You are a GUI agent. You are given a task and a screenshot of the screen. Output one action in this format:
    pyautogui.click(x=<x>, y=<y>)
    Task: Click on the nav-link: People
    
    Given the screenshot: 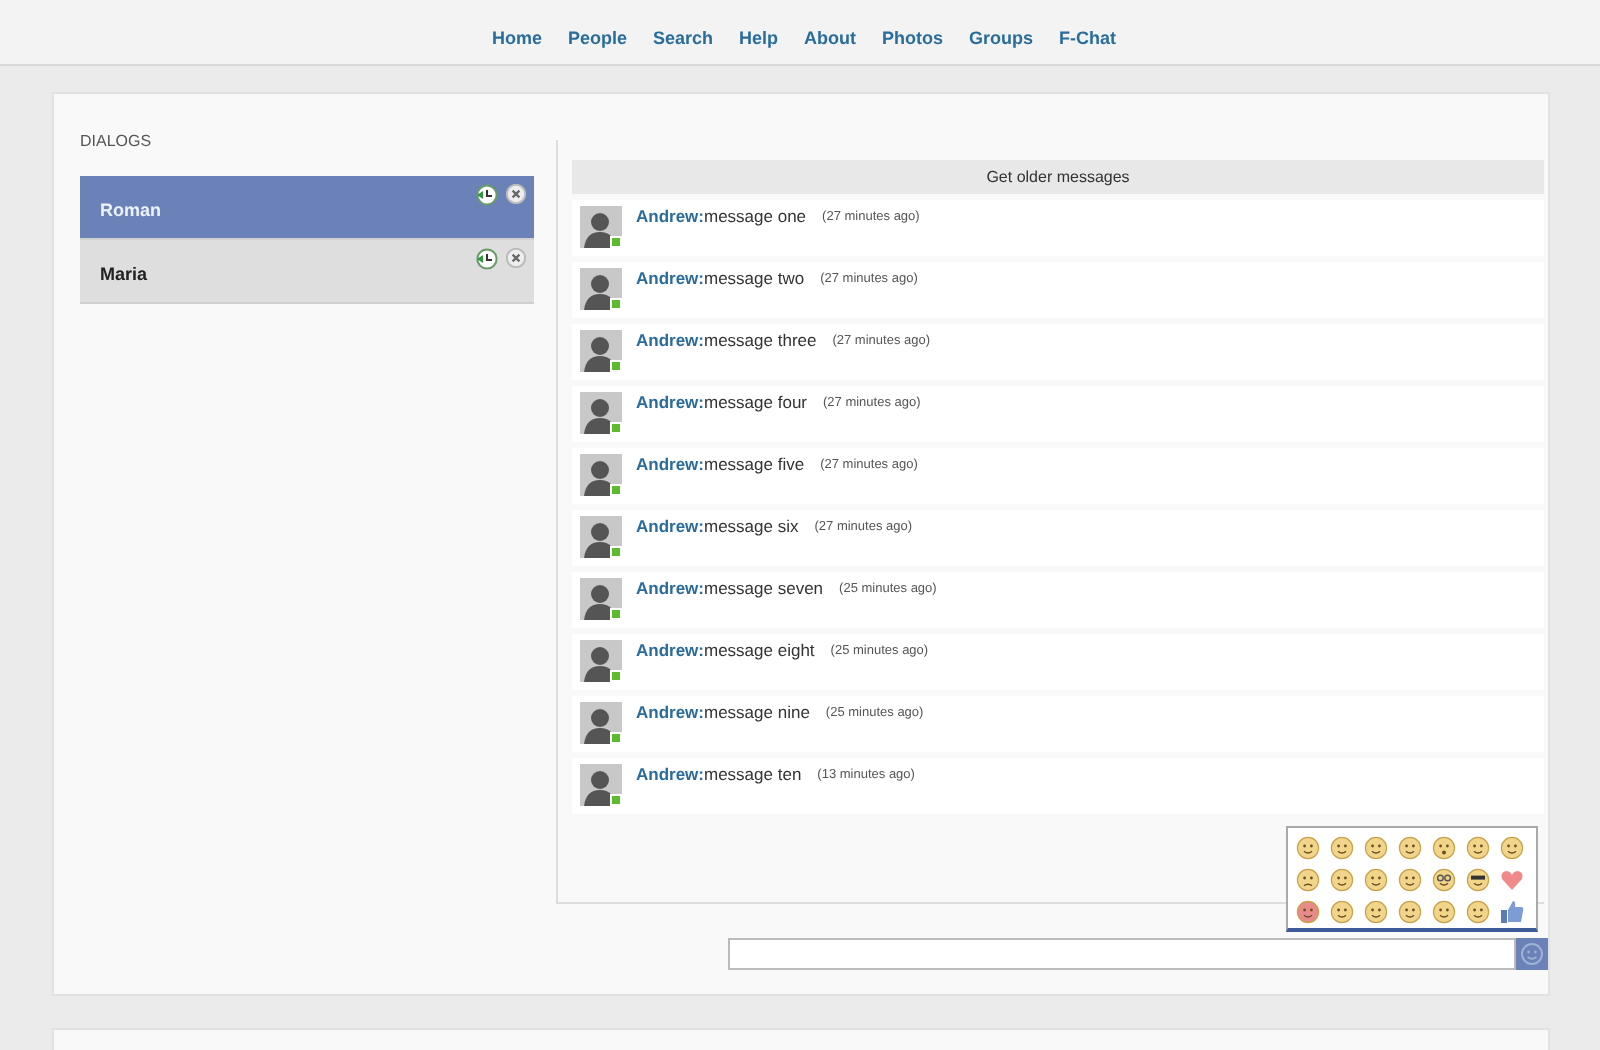 What is the action you would take?
    pyautogui.click(x=597, y=37)
    